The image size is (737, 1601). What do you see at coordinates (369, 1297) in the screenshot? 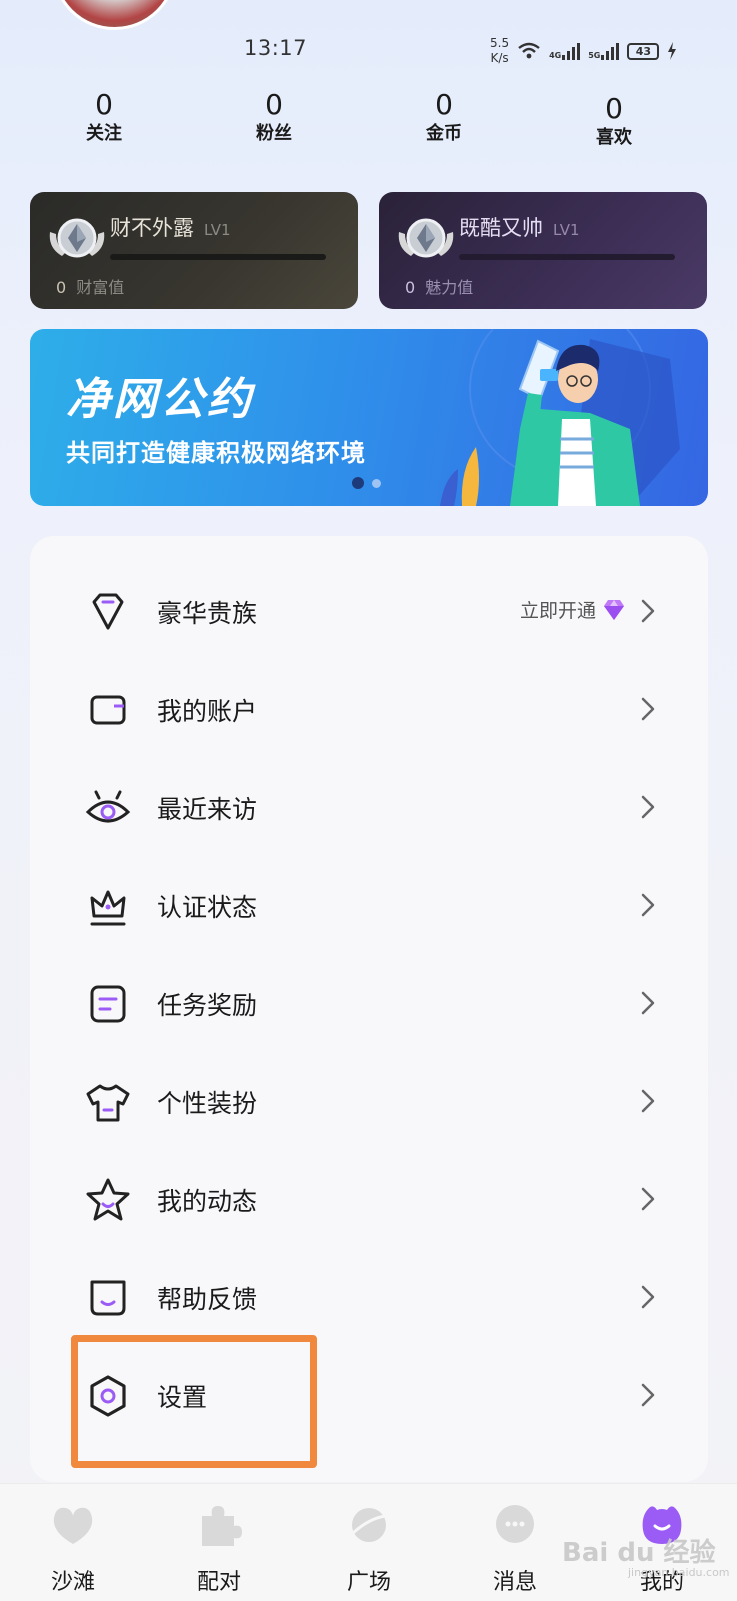
I see `menu-item-help-feedback: 帮助反馈` at bounding box center [369, 1297].